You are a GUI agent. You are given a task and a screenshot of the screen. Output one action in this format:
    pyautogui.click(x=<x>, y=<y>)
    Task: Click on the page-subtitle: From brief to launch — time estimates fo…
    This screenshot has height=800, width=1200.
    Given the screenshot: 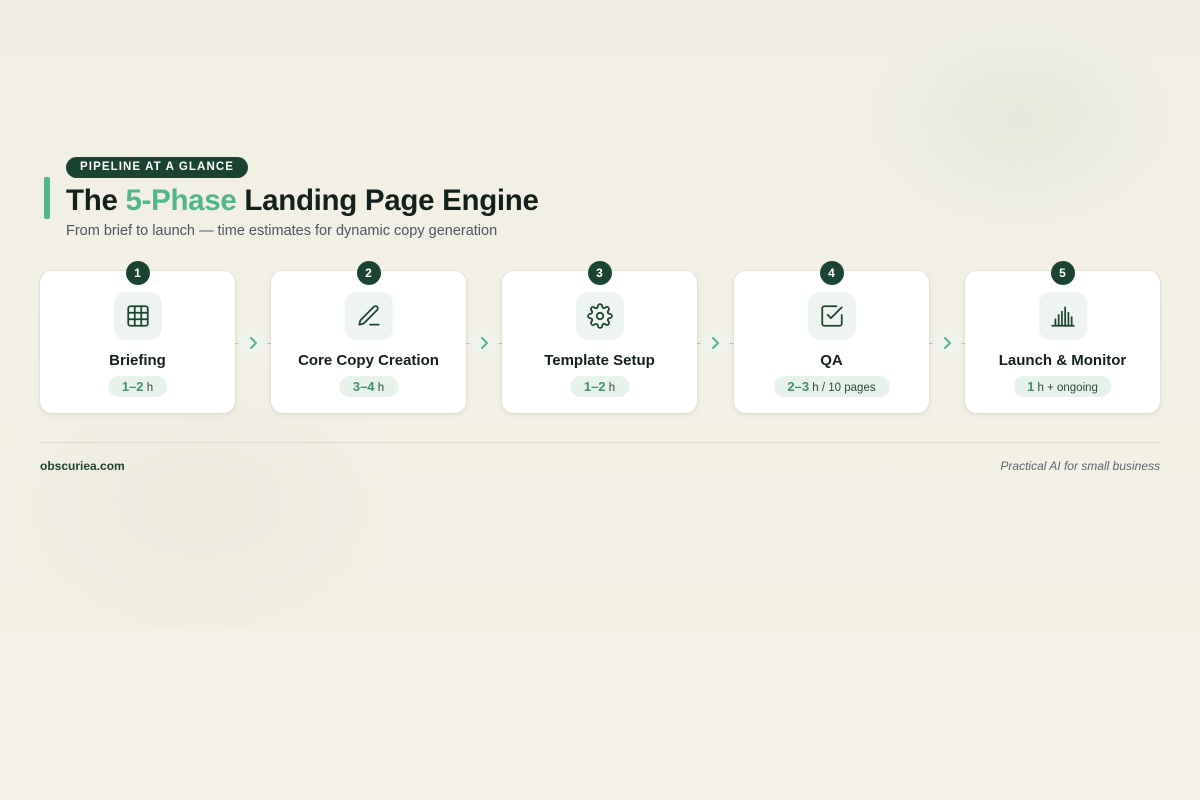 What is the action you would take?
    pyautogui.click(x=282, y=231)
    